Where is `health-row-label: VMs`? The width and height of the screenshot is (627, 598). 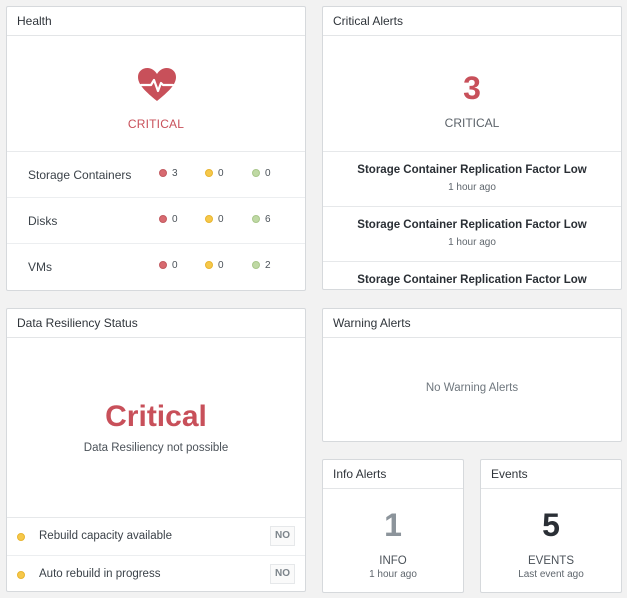
health-row-label: VMs is located at coordinates (40, 267).